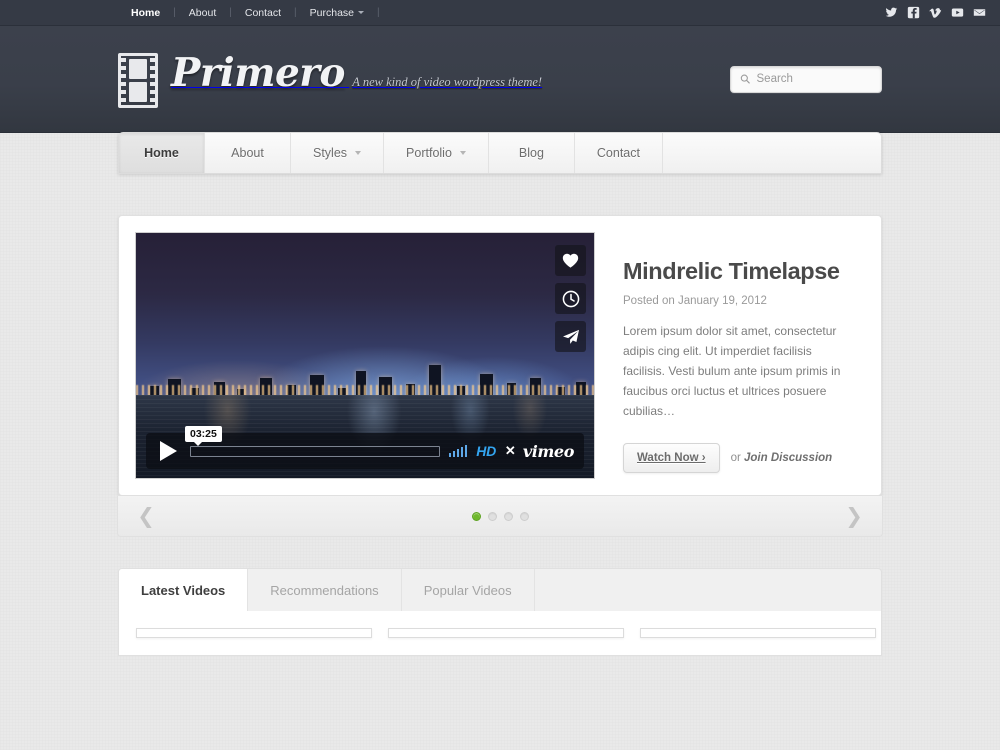 This screenshot has height=750, width=1000. I want to click on nav-filler, so click(772, 153).